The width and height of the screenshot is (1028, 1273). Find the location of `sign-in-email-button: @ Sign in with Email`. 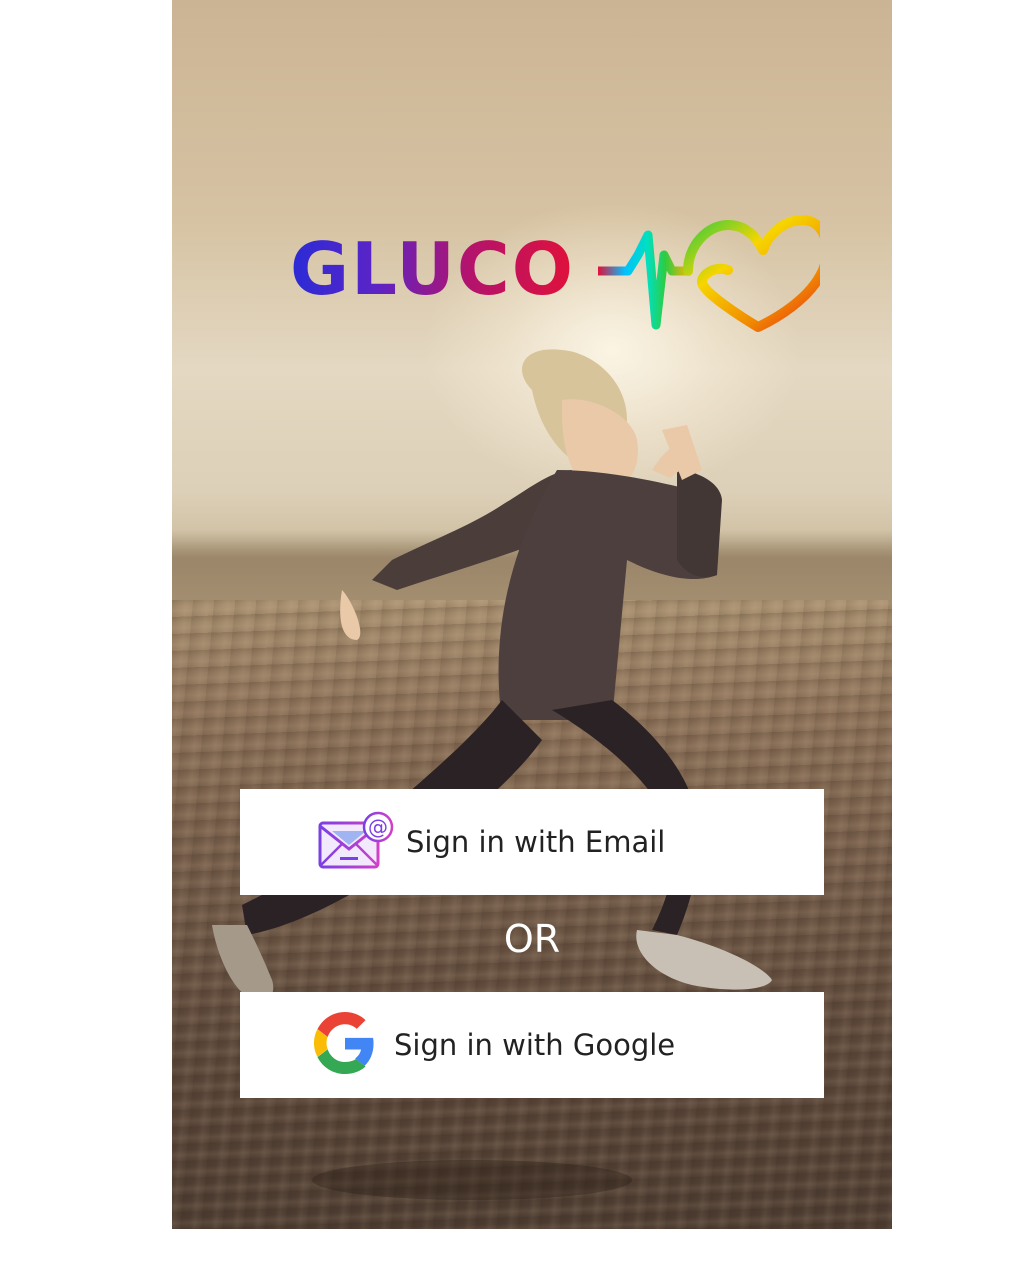

sign-in-email-button: @ Sign in with Email is located at coordinates (532, 842).